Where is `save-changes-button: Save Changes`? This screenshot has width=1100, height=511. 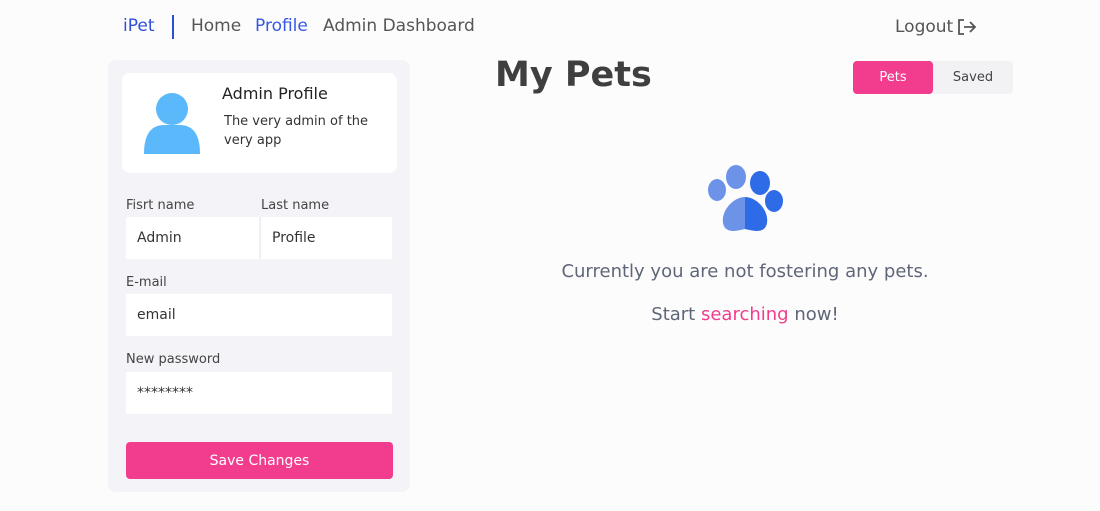 save-changes-button: Save Changes is located at coordinates (259, 460).